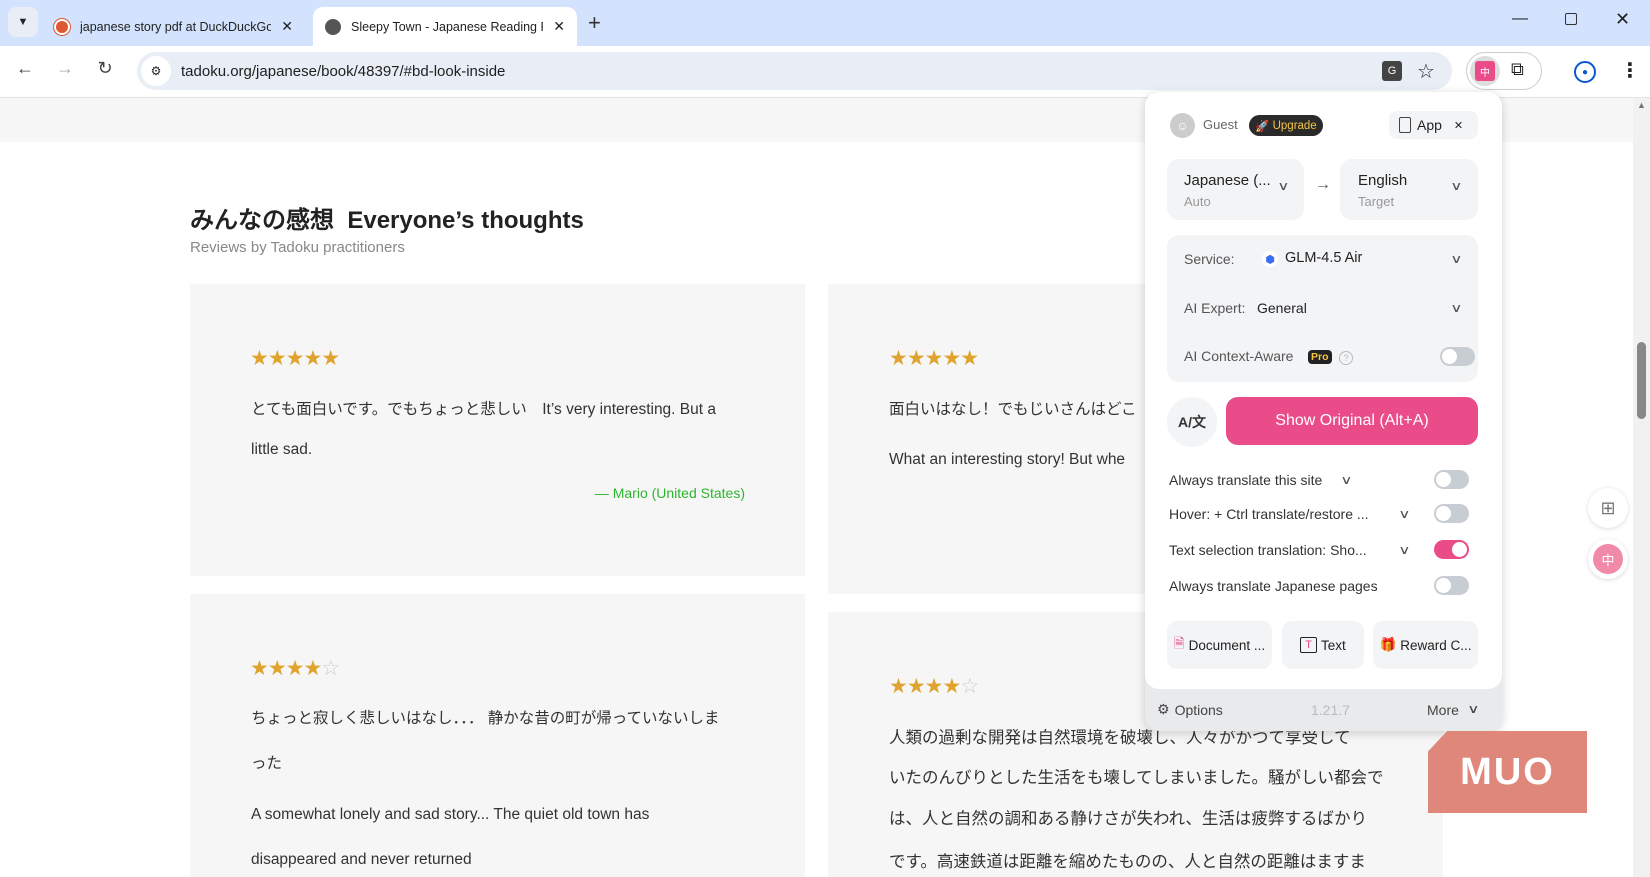 Image resolution: width=1650 pixels, height=877 pixels. What do you see at coordinates (1262, 126) in the screenshot?
I see `rocket-icon: 🚀` at bounding box center [1262, 126].